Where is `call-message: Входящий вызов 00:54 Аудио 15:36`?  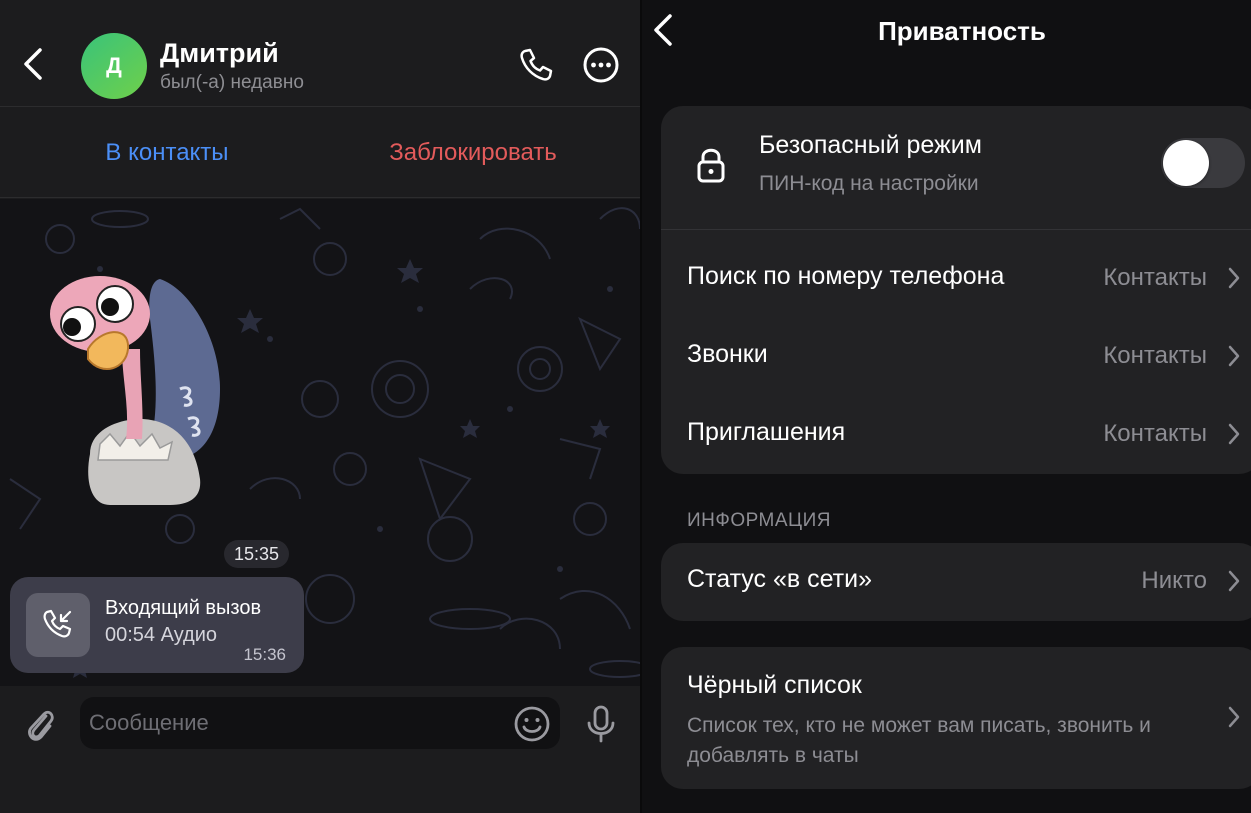 call-message: Входящий вызов 00:54 Аудио 15:36 is located at coordinates (157, 625).